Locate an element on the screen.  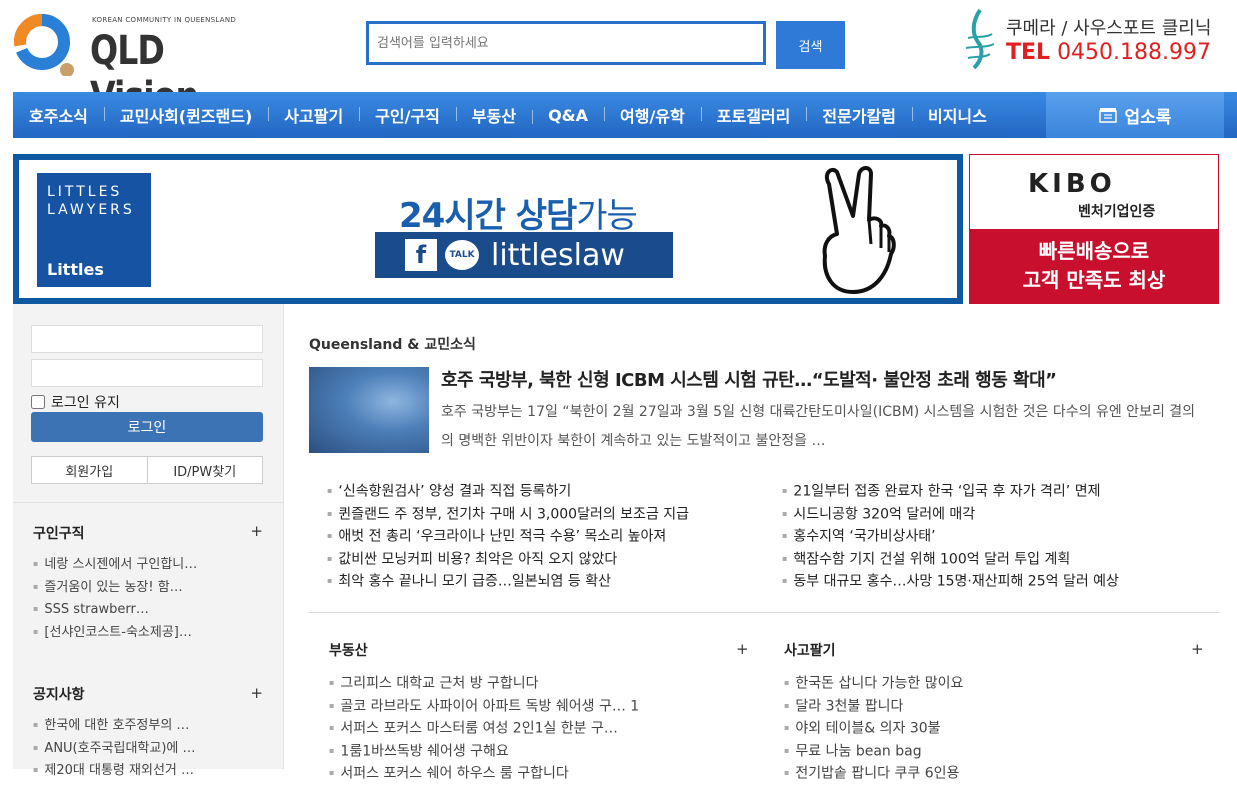
nav-item-photo: 포토갤러리 is located at coordinates (753, 115).